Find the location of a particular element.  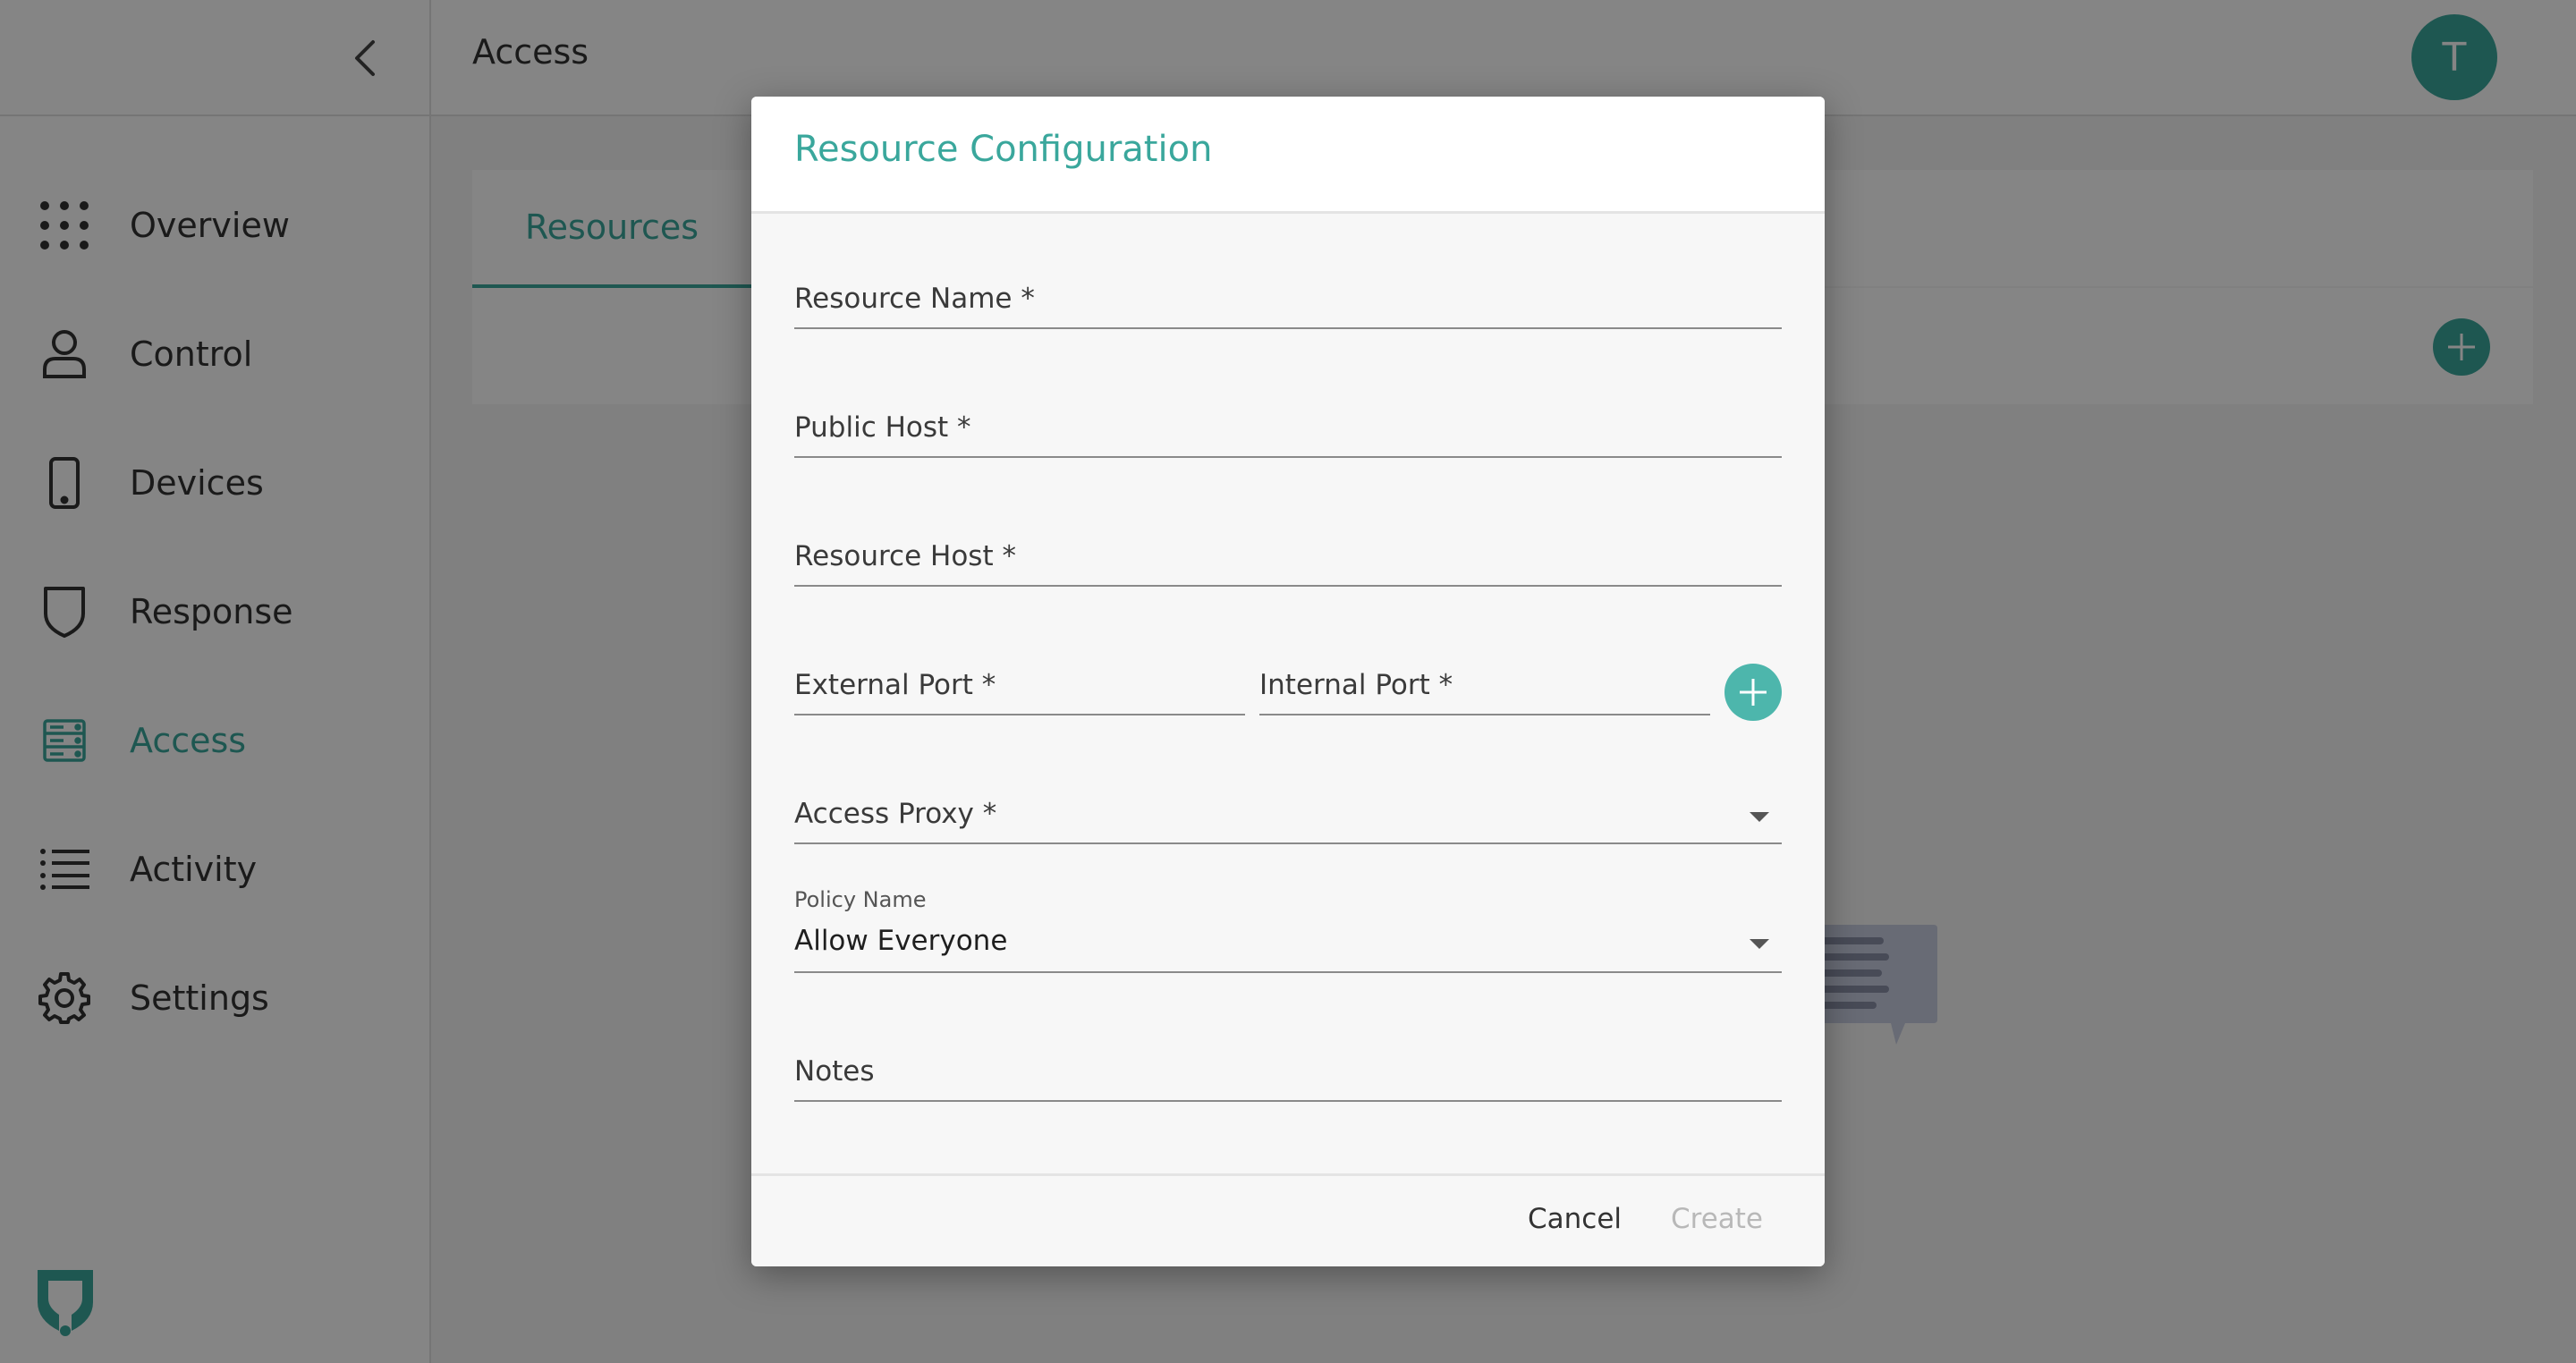

resource-name-field: Resource Name * is located at coordinates (1288, 302).